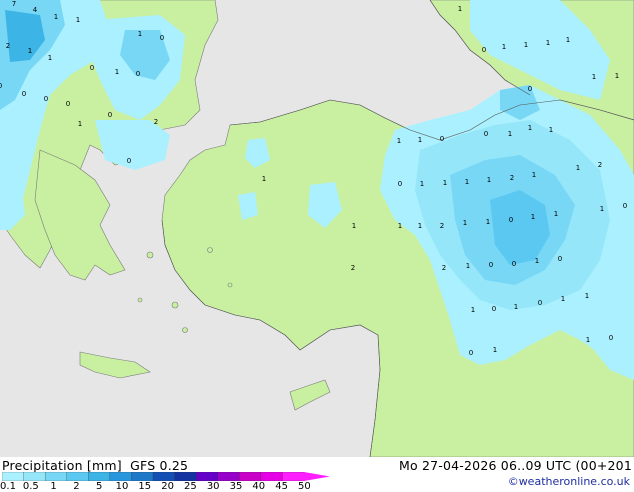 This screenshot has height=492, width=634. What do you see at coordinates (190, 486) in the screenshot?
I see `colorbar-tick-label: 25` at bounding box center [190, 486].